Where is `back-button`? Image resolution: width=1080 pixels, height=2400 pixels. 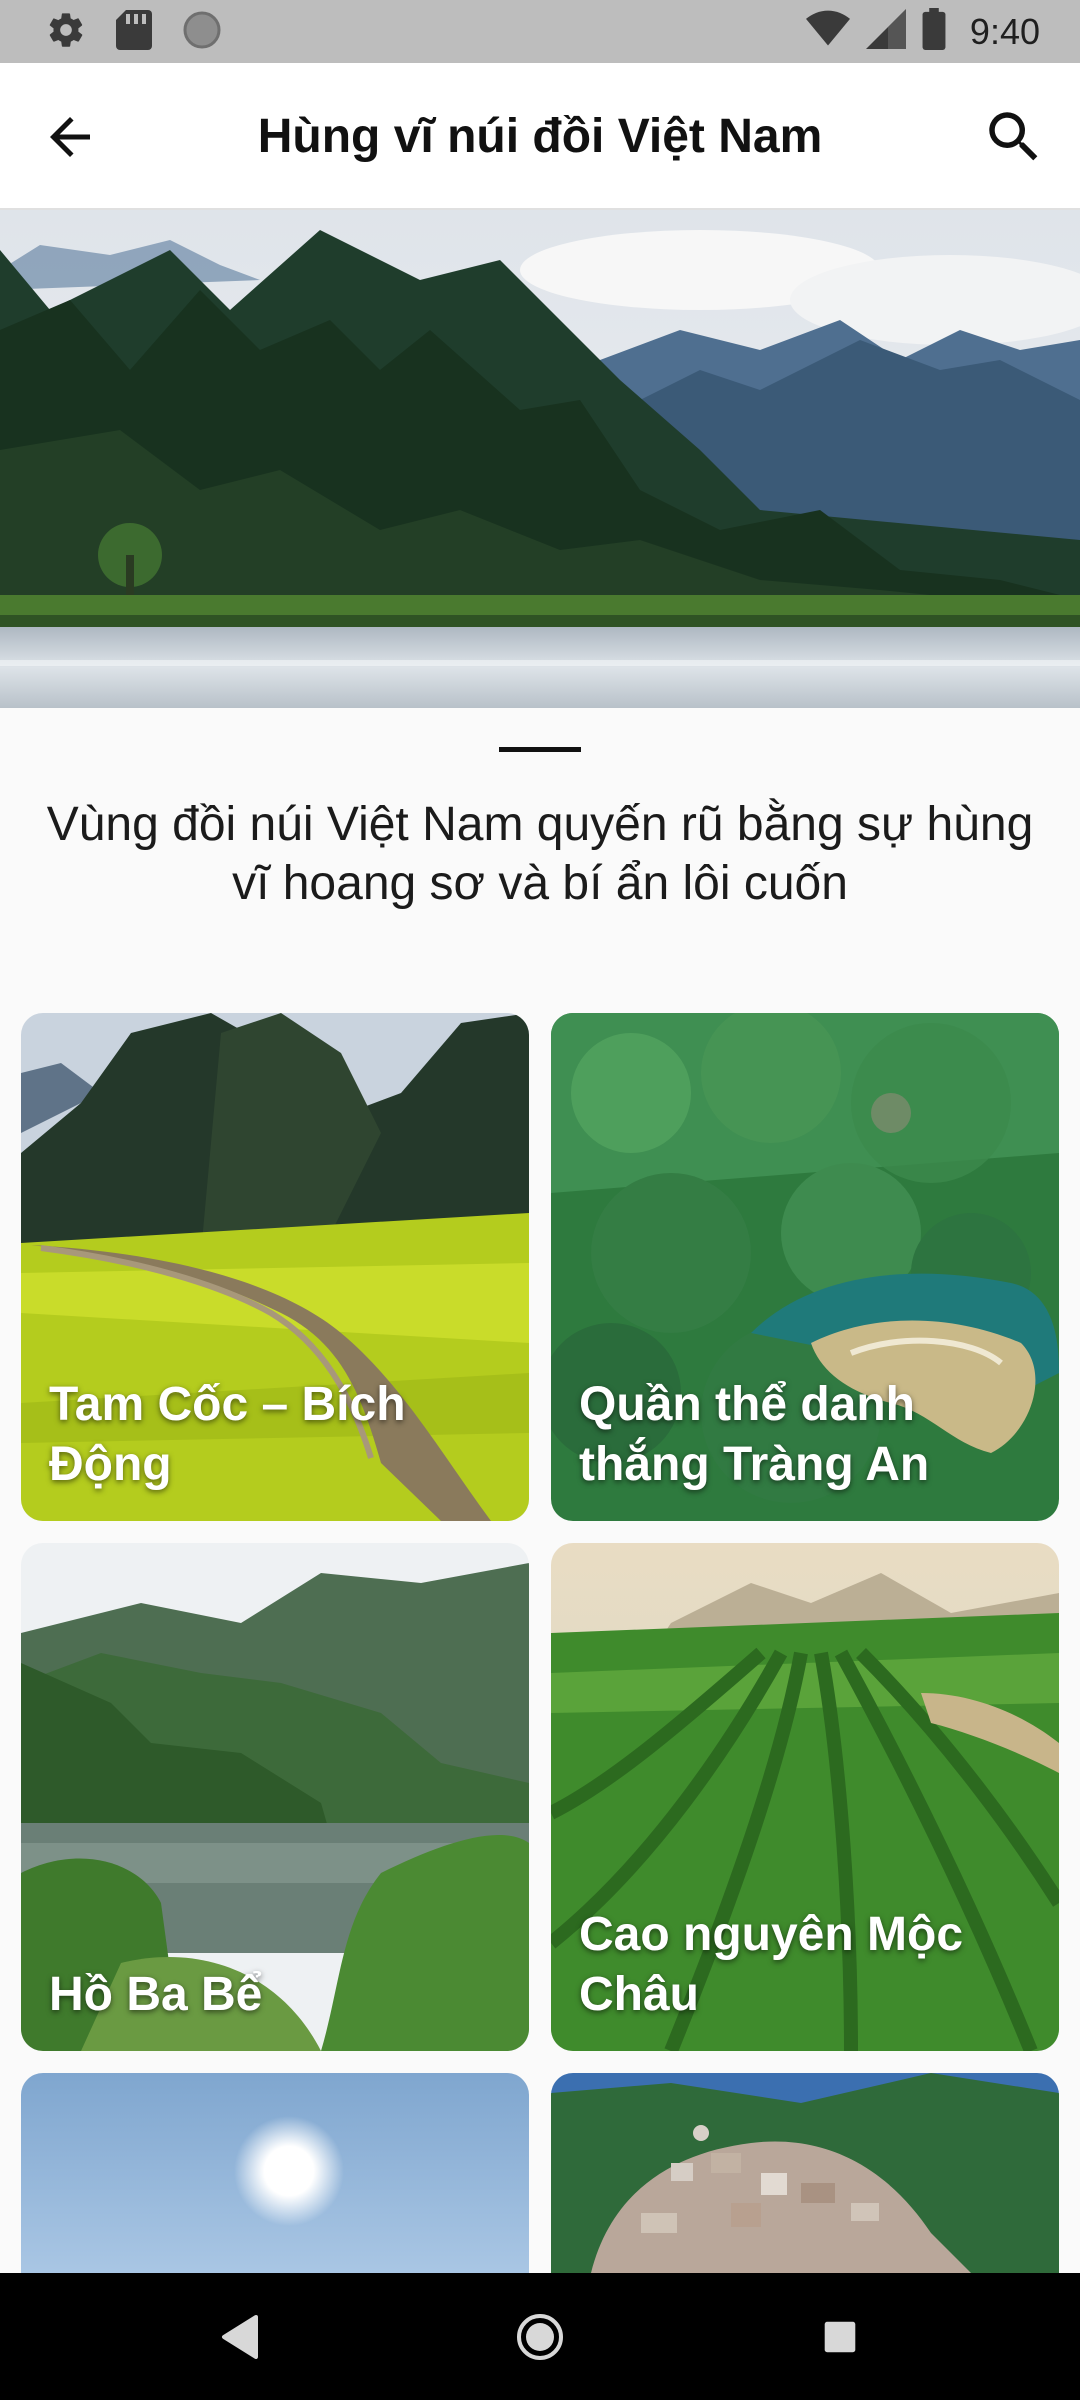 back-button is located at coordinates (70, 137).